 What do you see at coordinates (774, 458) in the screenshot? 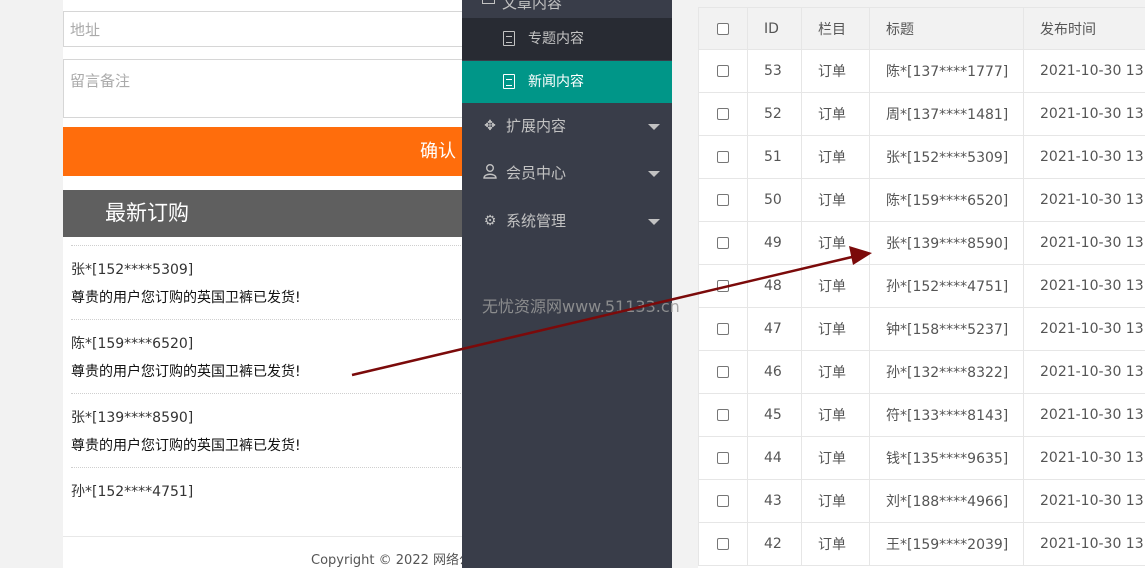
I see `cell-id: 44` at bounding box center [774, 458].